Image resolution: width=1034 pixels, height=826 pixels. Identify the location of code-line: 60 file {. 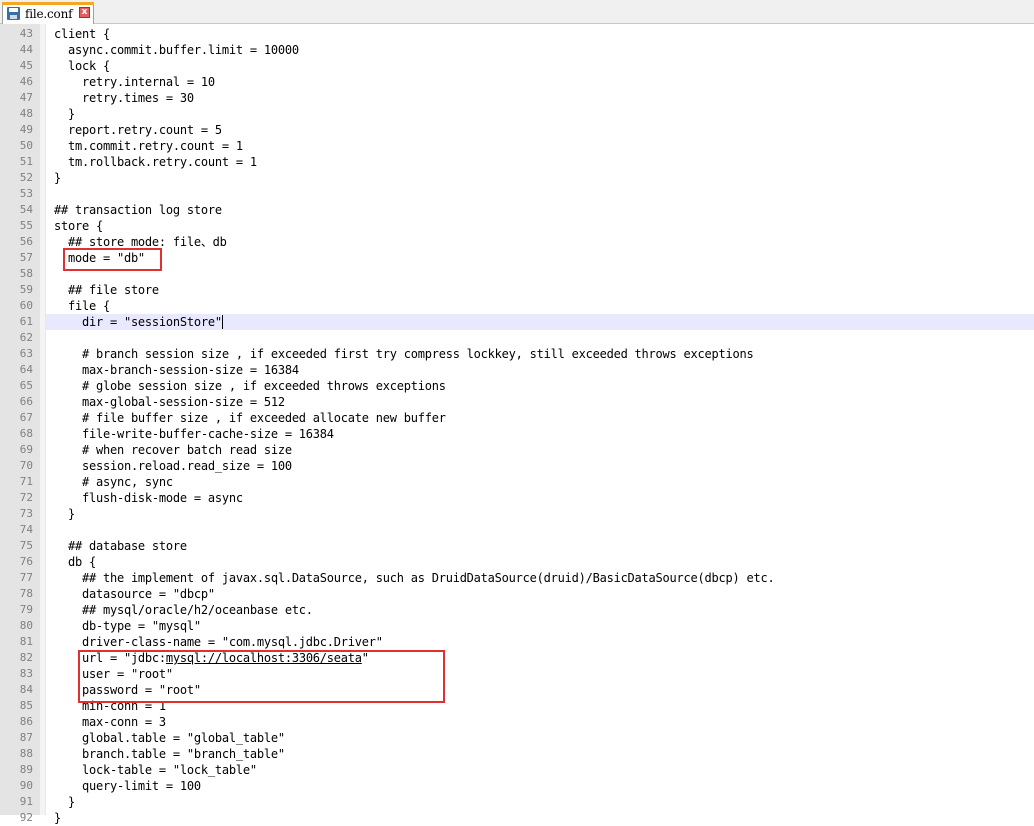
(517, 306).